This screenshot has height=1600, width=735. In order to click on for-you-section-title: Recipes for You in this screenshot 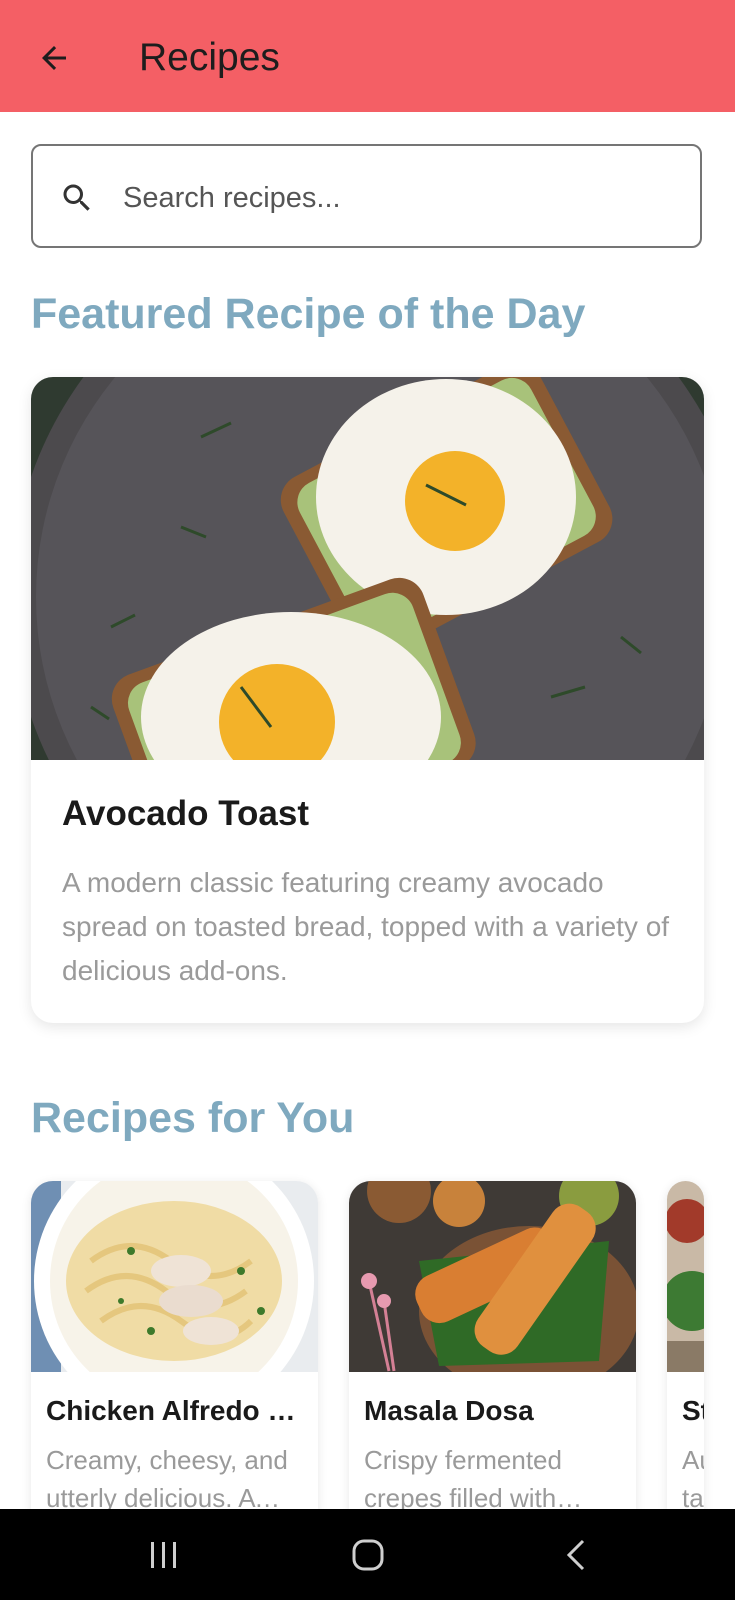, I will do `click(193, 1118)`.